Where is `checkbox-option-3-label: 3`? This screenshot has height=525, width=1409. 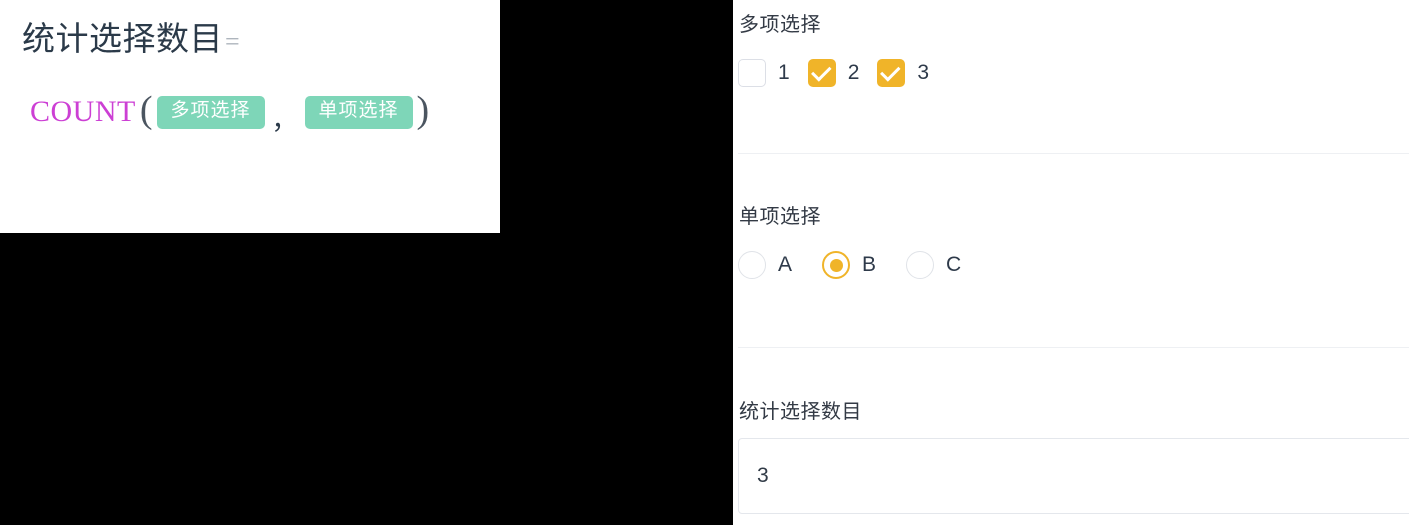
checkbox-option-3-label: 3 is located at coordinates (923, 72).